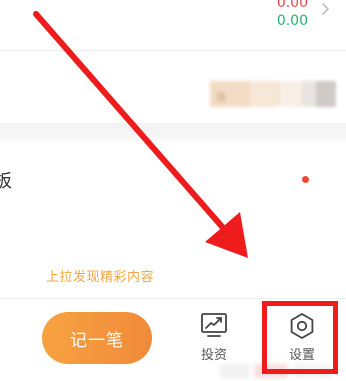  I want to click on system-bar-blur, so click(280, 371).